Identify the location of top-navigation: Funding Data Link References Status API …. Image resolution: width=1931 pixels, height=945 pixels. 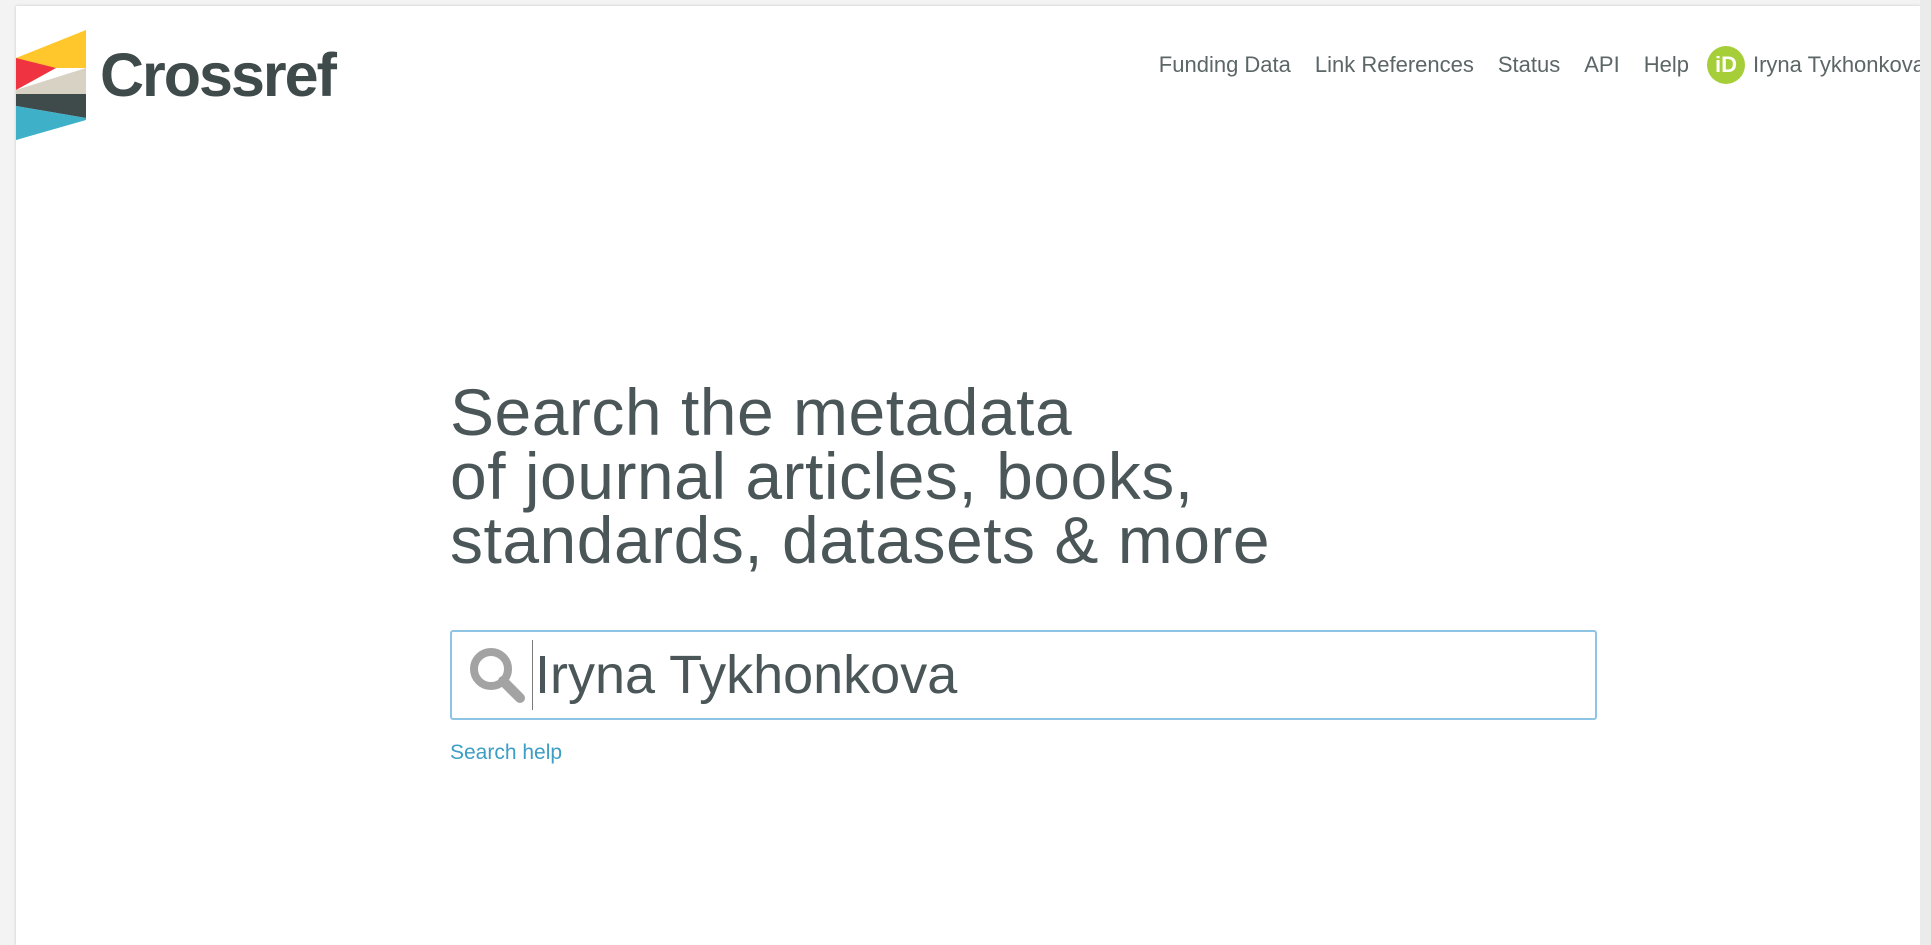
(1527, 65).